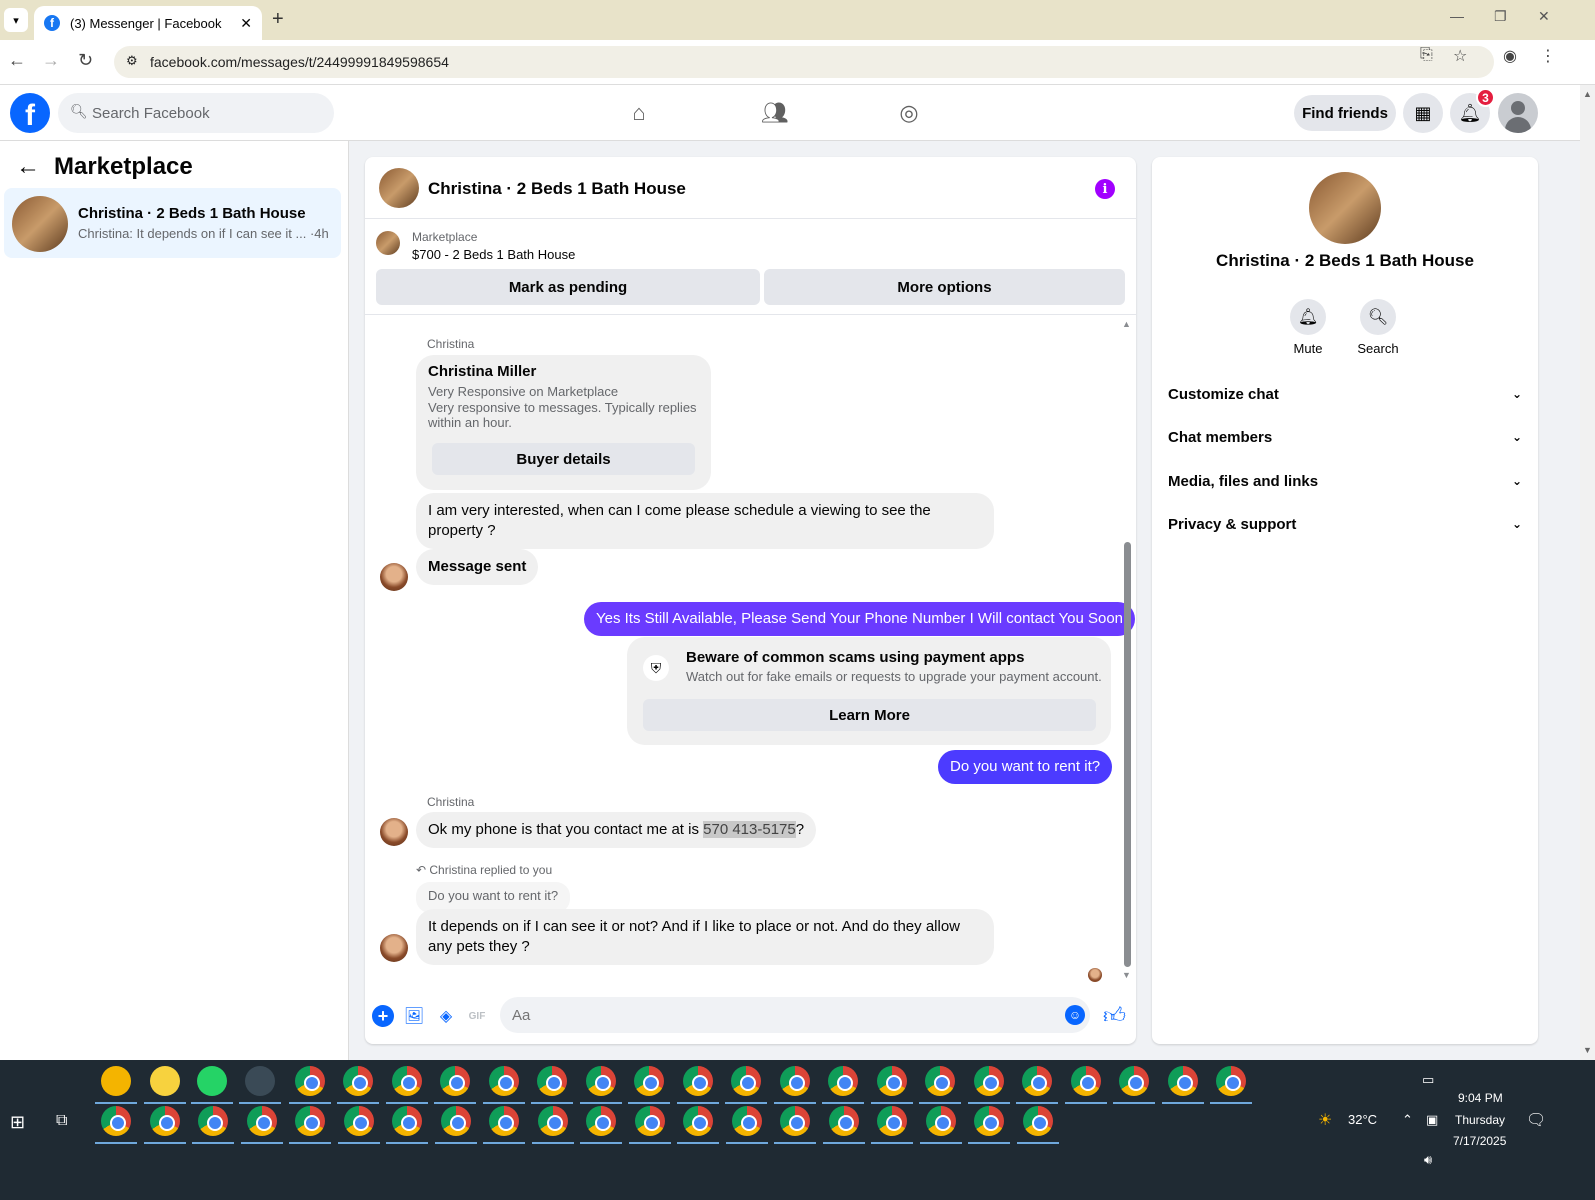 The height and width of the screenshot is (1200, 1595). What do you see at coordinates (1423, 113) in the screenshot?
I see `menu-grid-icon: ▦` at bounding box center [1423, 113].